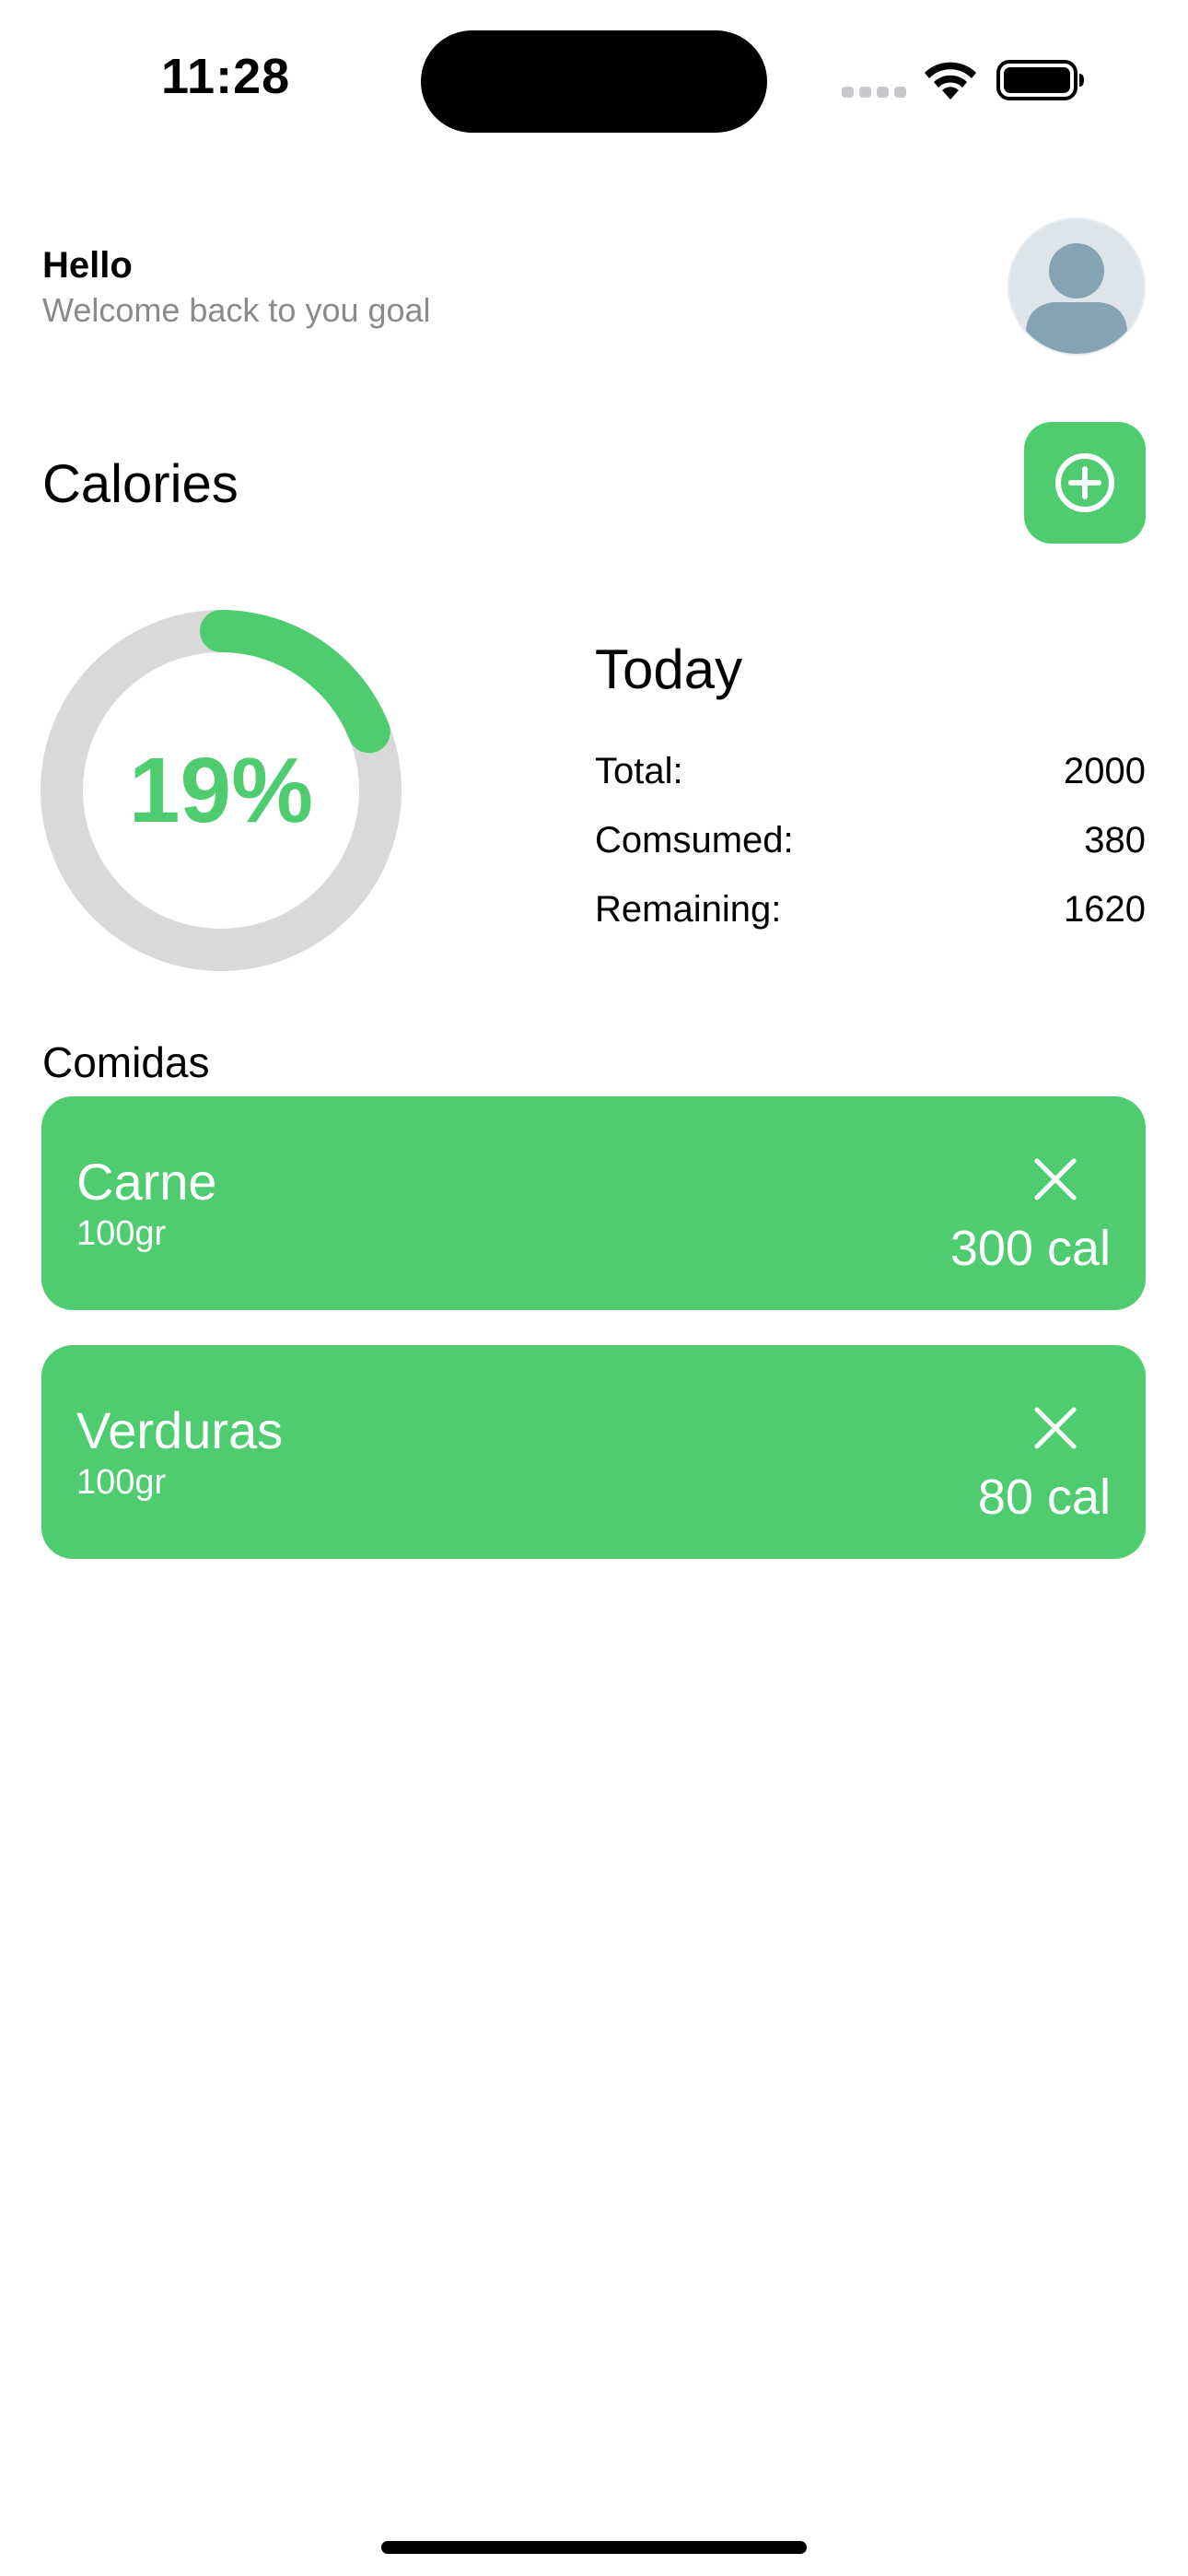 The height and width of the screenshot is (2576, 1188). I want to click on greeting-title: Hello, so click(87, 265).